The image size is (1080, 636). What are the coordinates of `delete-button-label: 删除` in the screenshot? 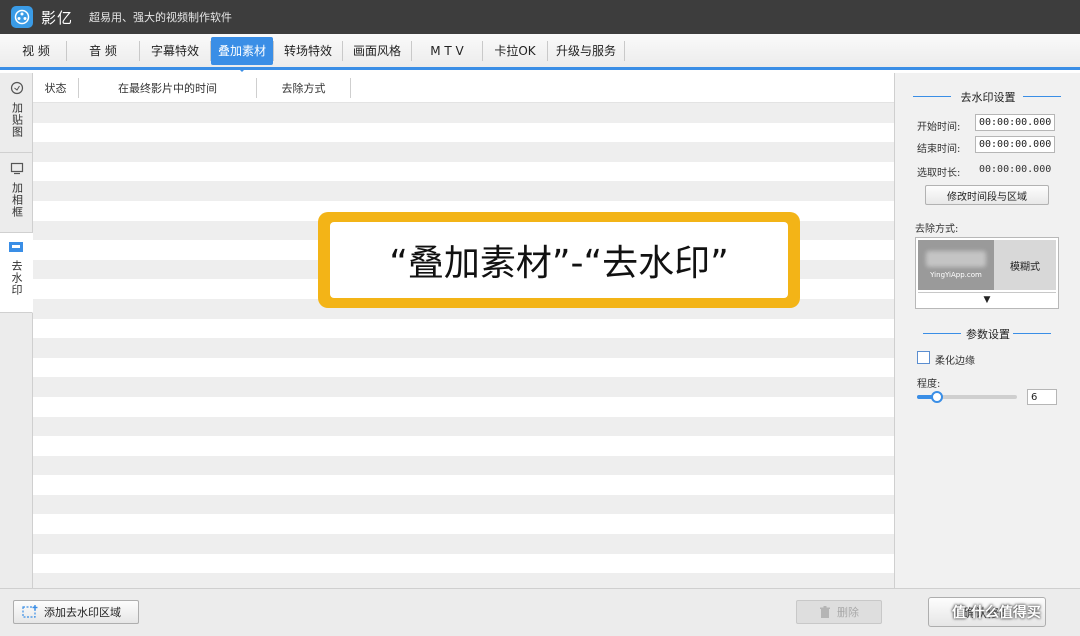 It's located at (848, 612).